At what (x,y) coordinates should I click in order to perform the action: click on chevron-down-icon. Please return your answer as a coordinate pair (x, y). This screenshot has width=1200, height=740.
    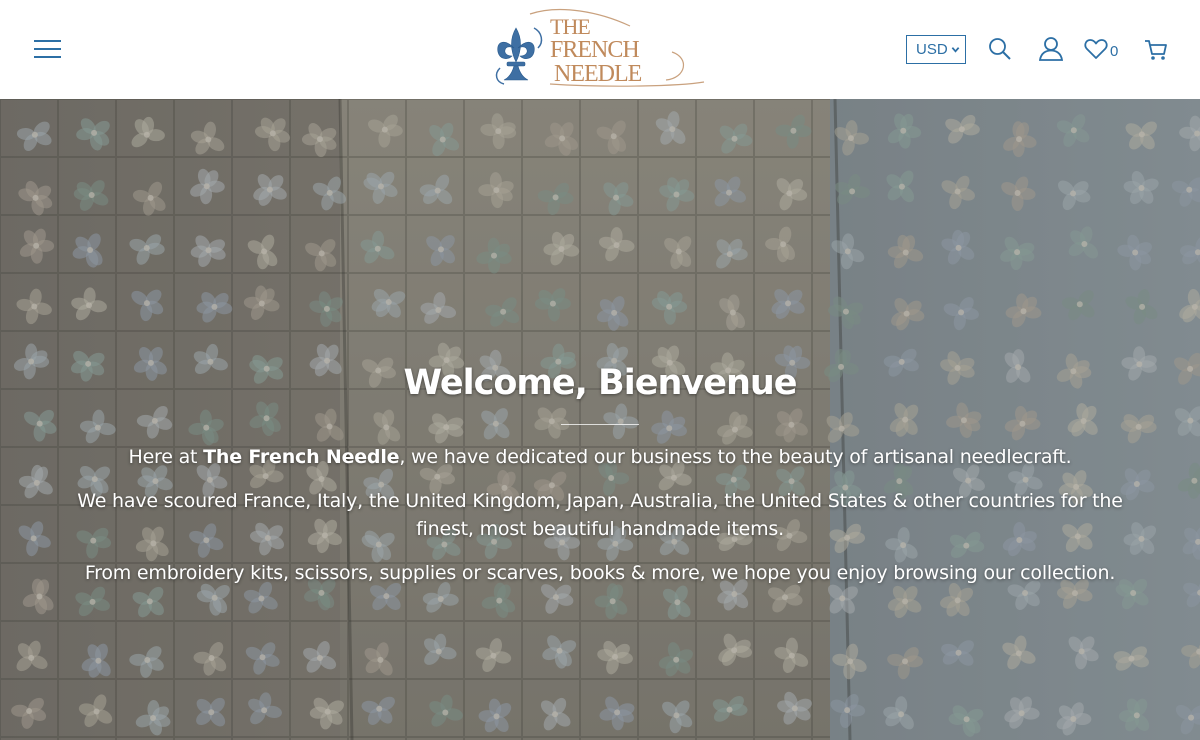
    Looking at the image, I should click on (955, 50).